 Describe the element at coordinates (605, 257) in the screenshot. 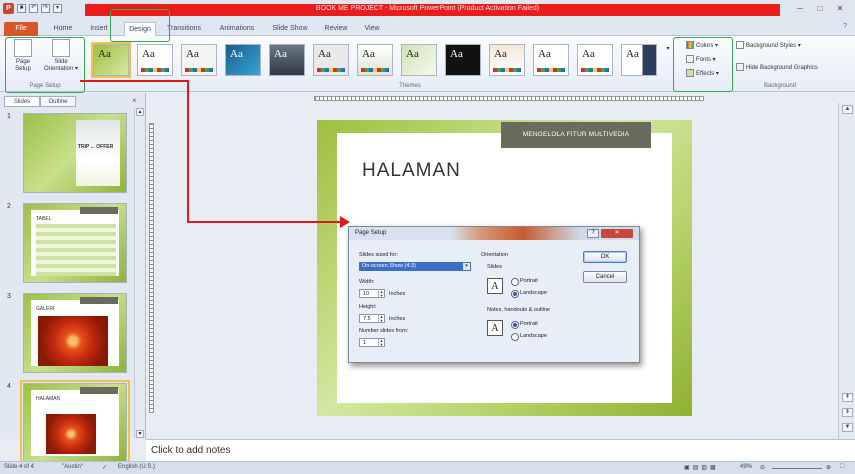

I see `ok-button: OK` at that location.